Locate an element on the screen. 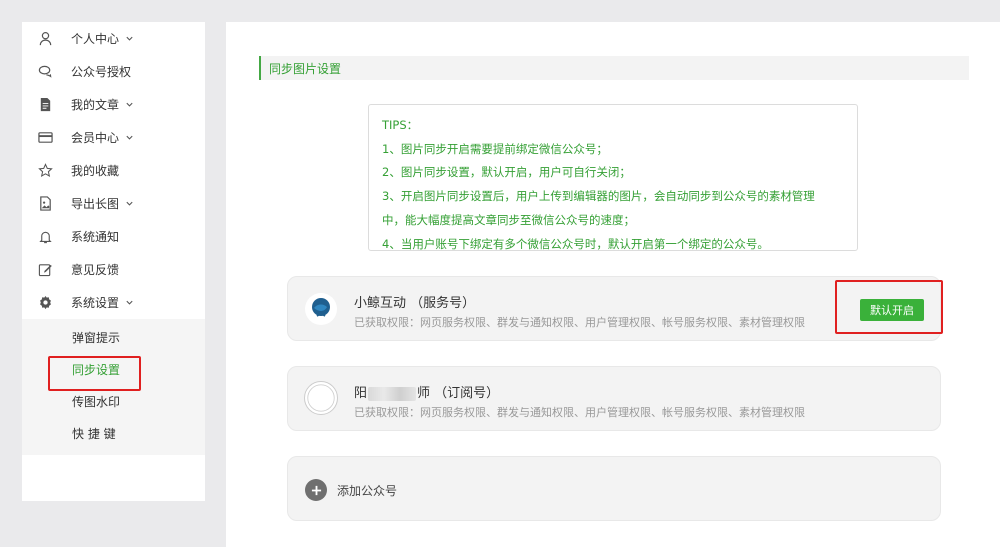 Image resolution: width=1000 pixels, height=547 pixels. sidebar-item-my-articles: 我的文章 is located at coordinates (113, 104).